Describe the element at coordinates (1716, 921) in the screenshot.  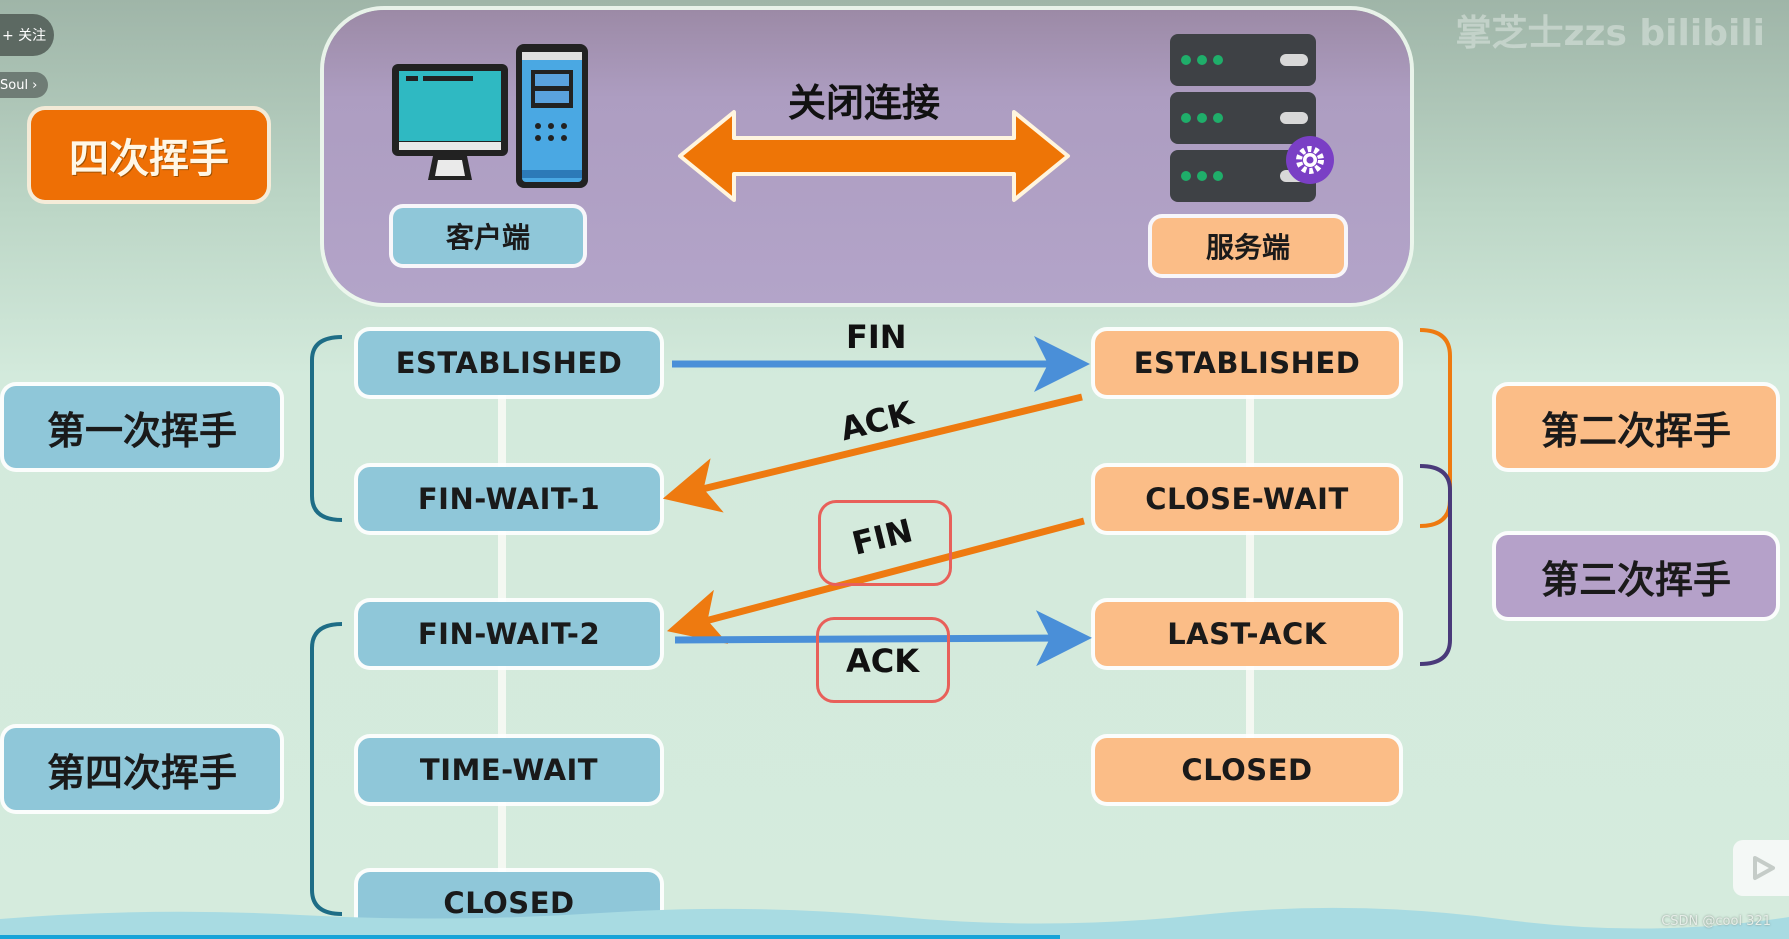
I see `credit-text: CSDN @cool 321` at that location.